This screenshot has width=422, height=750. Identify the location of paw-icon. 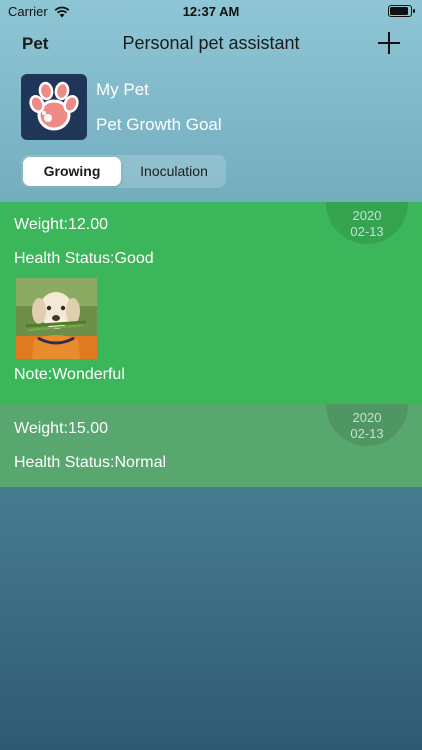
(54, 106).